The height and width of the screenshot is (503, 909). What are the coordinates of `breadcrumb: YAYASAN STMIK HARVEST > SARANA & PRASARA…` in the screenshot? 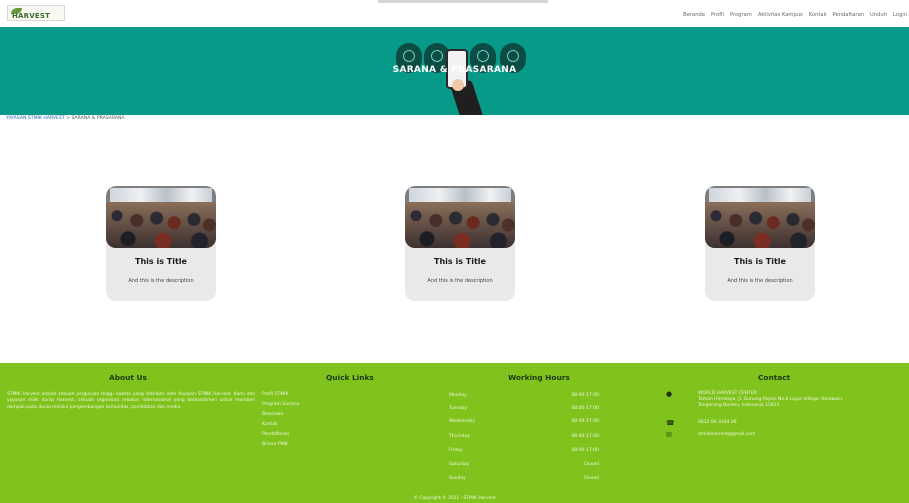 It's located at (65, 118).